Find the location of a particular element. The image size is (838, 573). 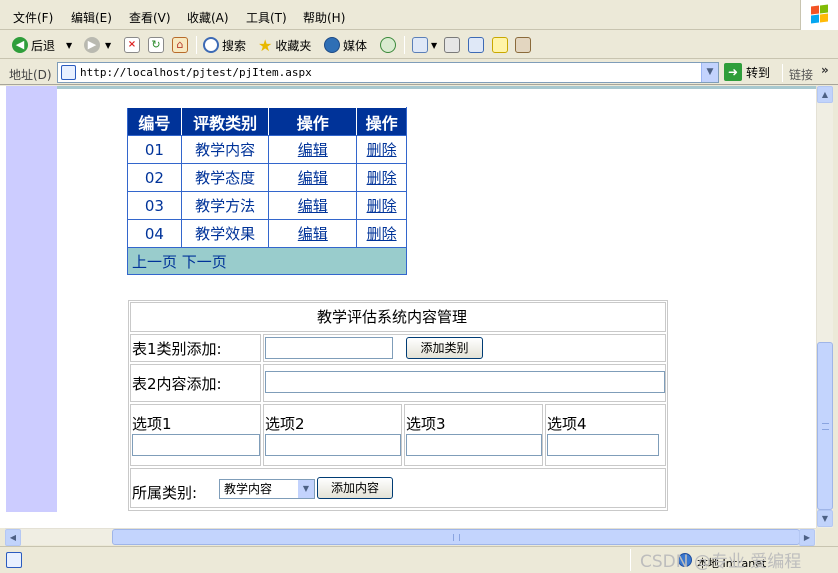

add-content-button: 添加内容 is located at coordinates (355, 488).